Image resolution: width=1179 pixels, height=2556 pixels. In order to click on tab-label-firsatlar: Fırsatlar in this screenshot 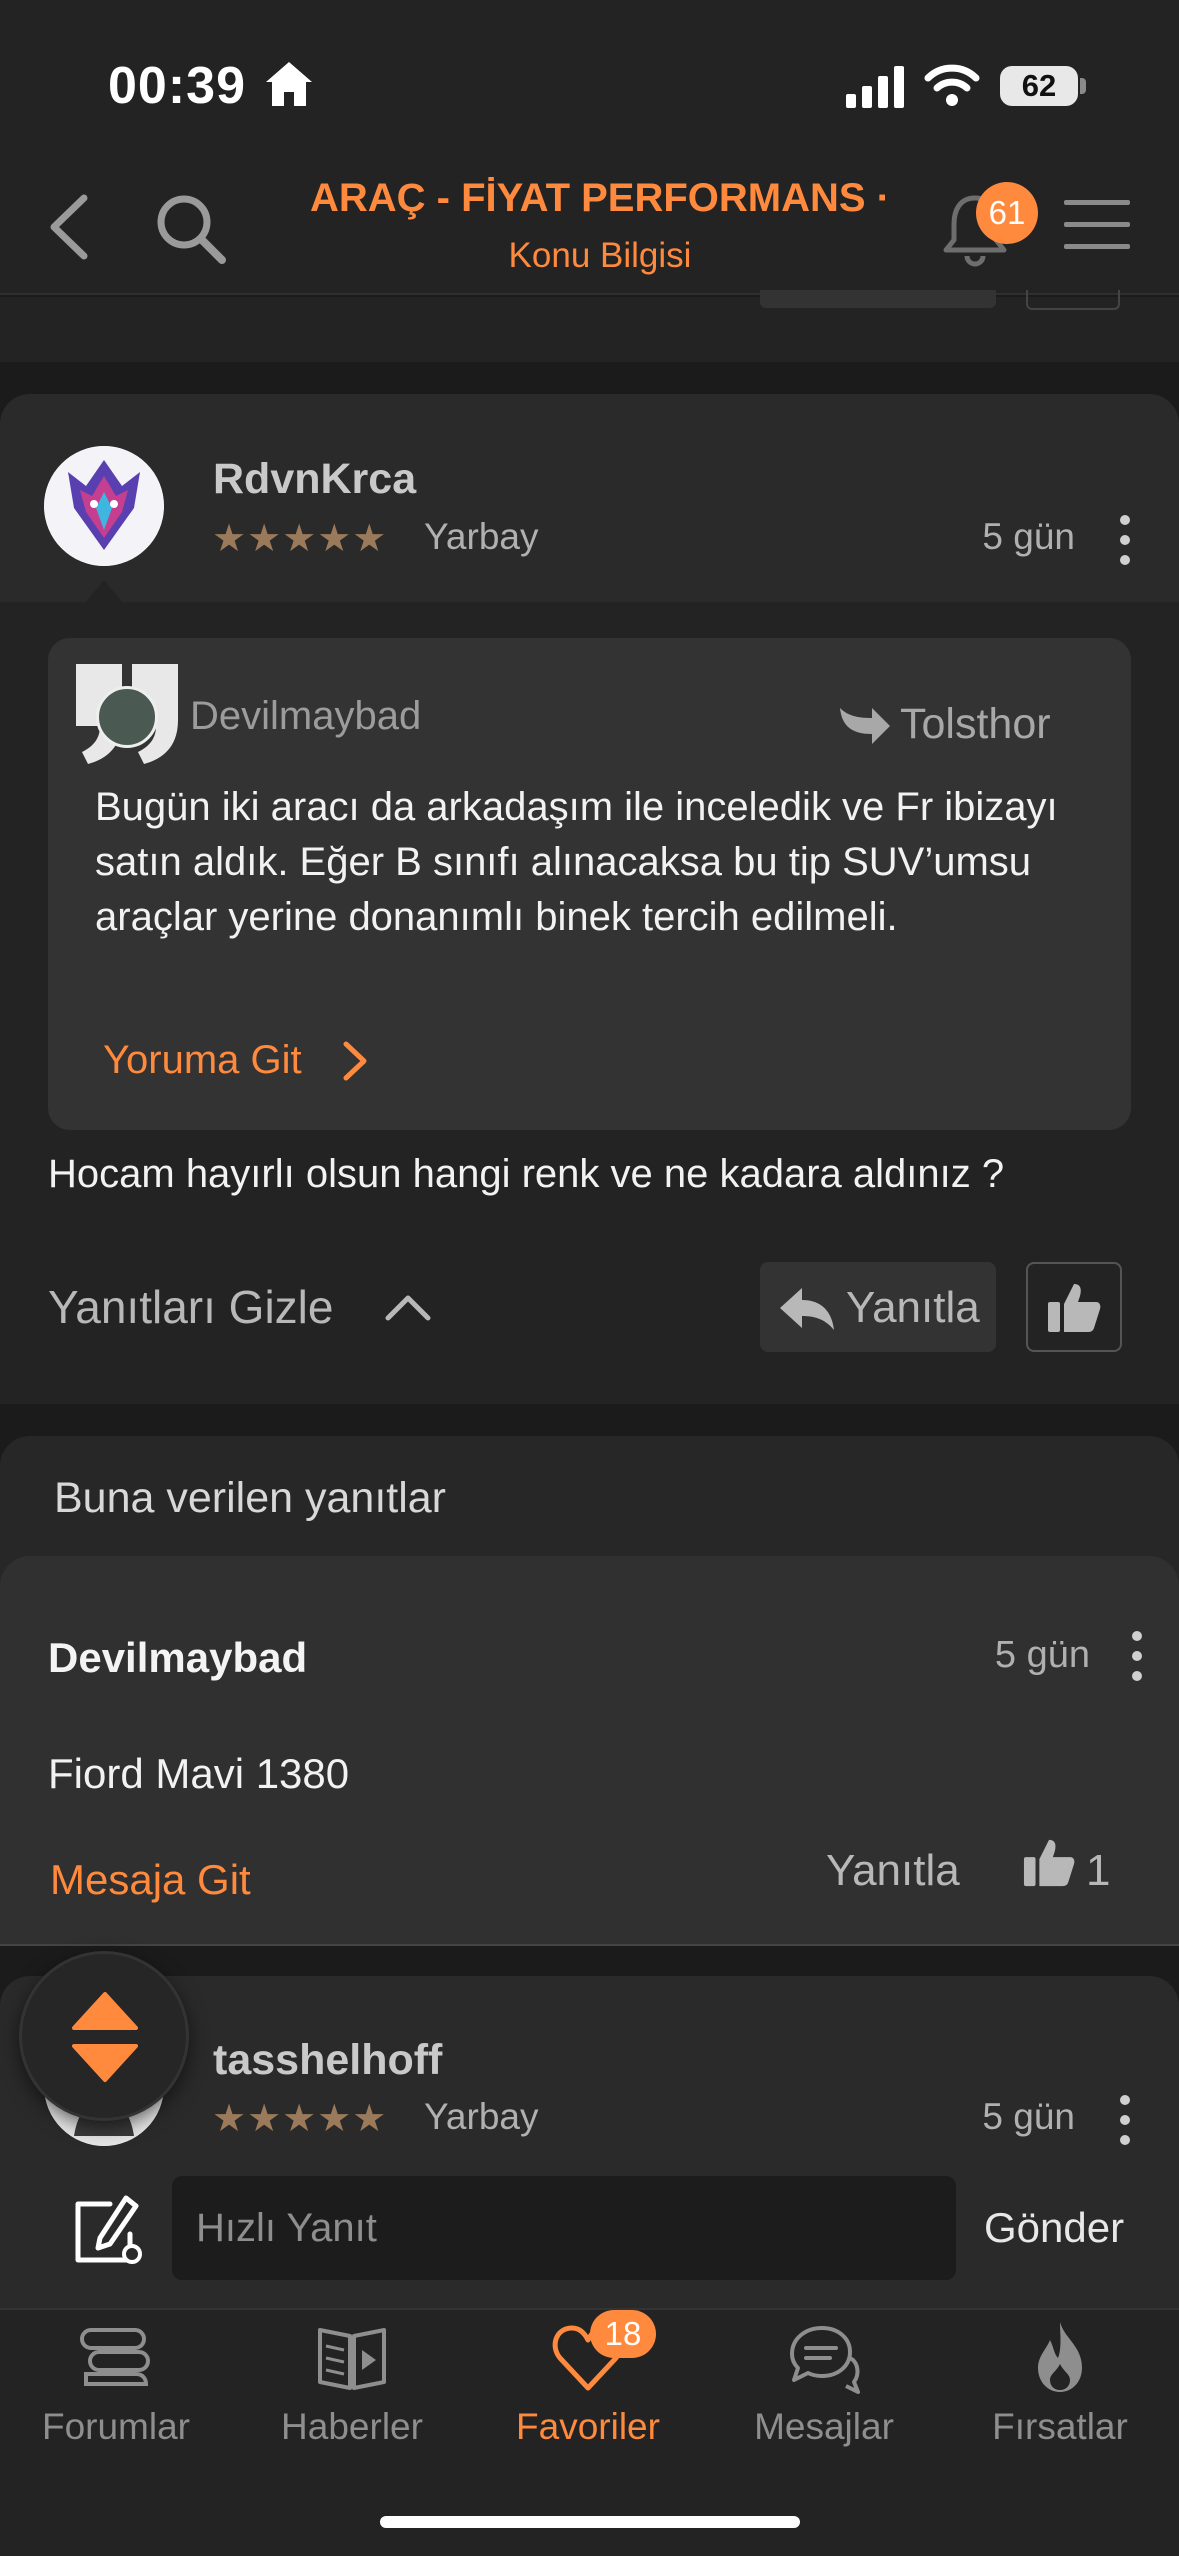, I will do `click(1060, 2426)`.